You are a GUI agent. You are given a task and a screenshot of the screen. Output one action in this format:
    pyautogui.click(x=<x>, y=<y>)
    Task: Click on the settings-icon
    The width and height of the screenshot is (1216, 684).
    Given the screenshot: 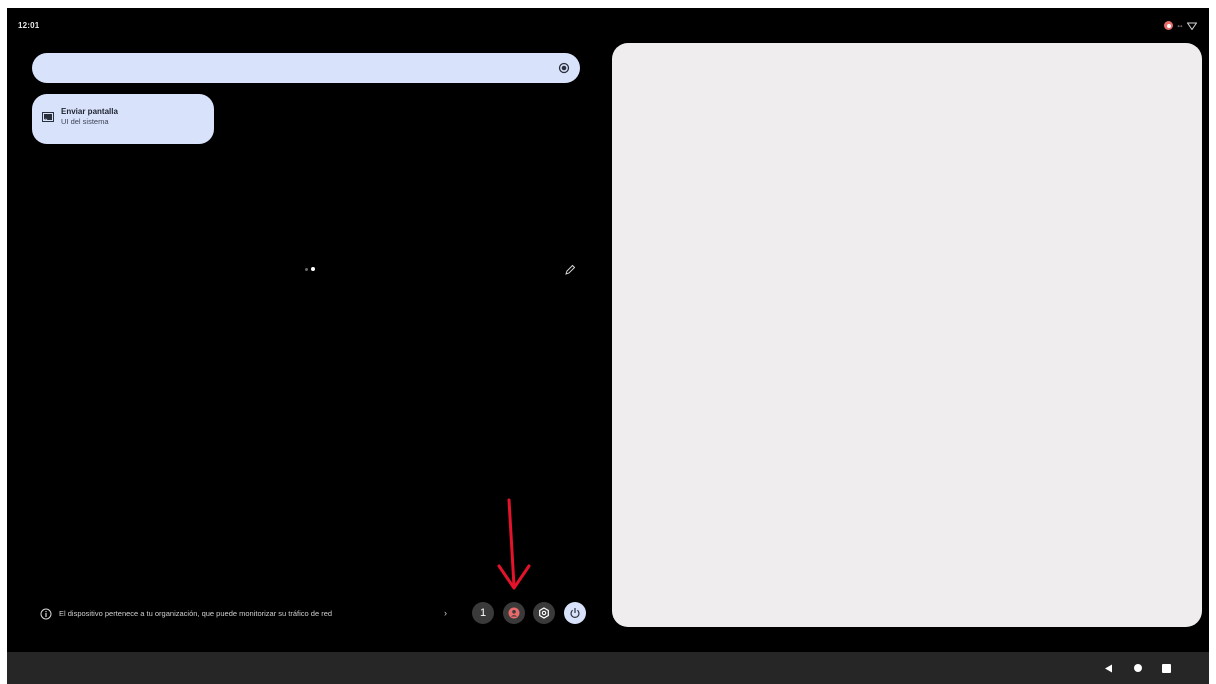 What is the action you would take?
    pyautogui.click(x=544, y=613)
    